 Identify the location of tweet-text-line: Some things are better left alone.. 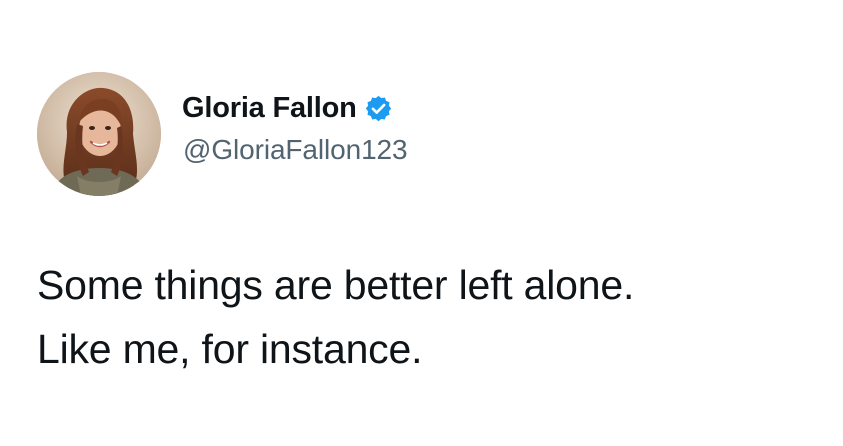
(336, 285).